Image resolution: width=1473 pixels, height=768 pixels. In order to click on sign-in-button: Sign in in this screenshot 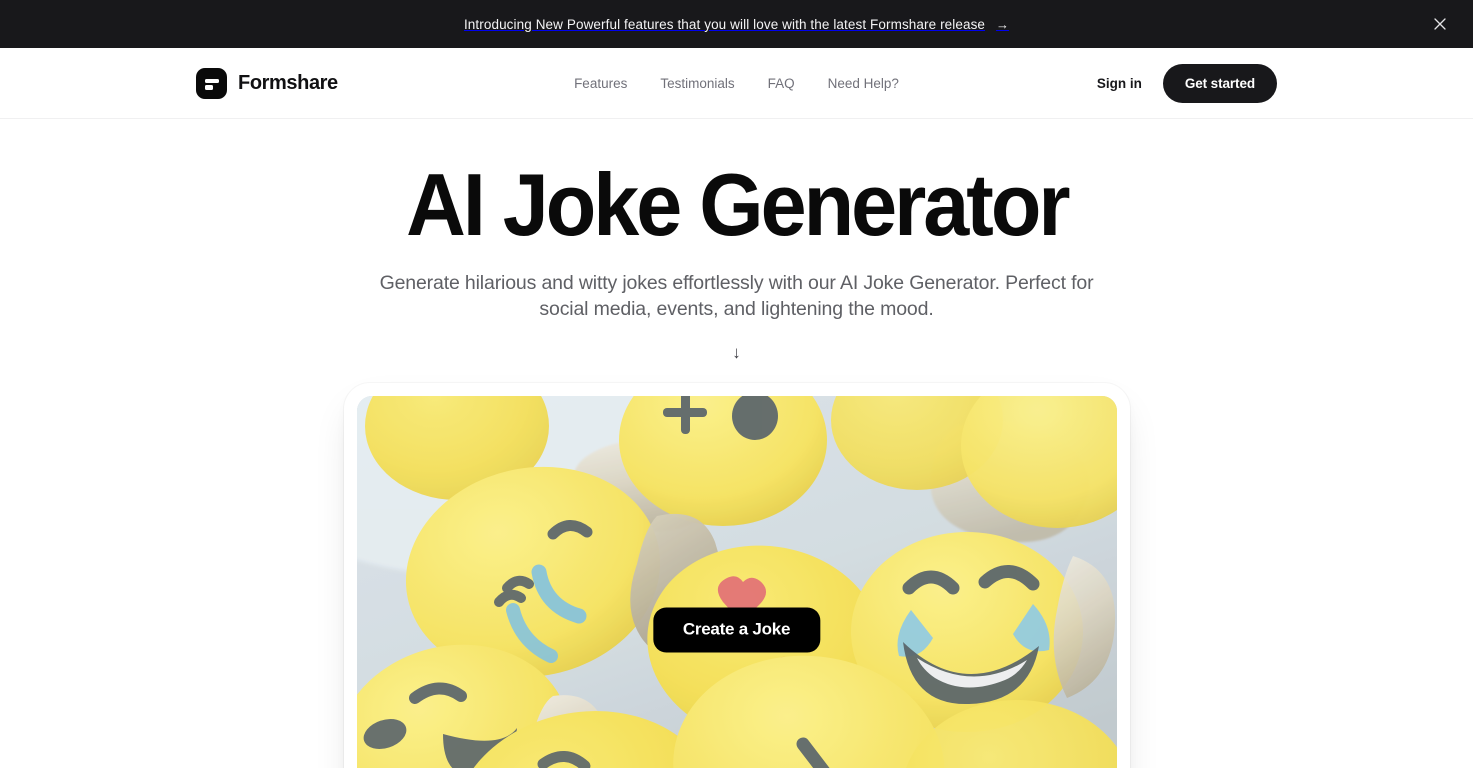, I will do `click(1119, 83)`.